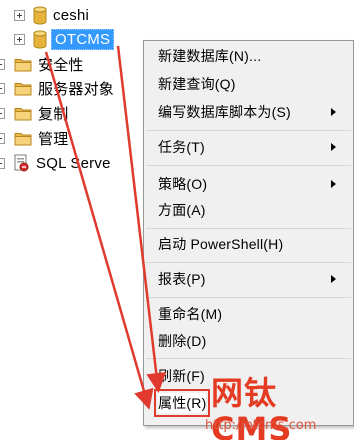  Describe the element at coordinates (224, 112) in the screenshot. I see `menu-item-label: 编写数据库脚本为(S)` at that location.